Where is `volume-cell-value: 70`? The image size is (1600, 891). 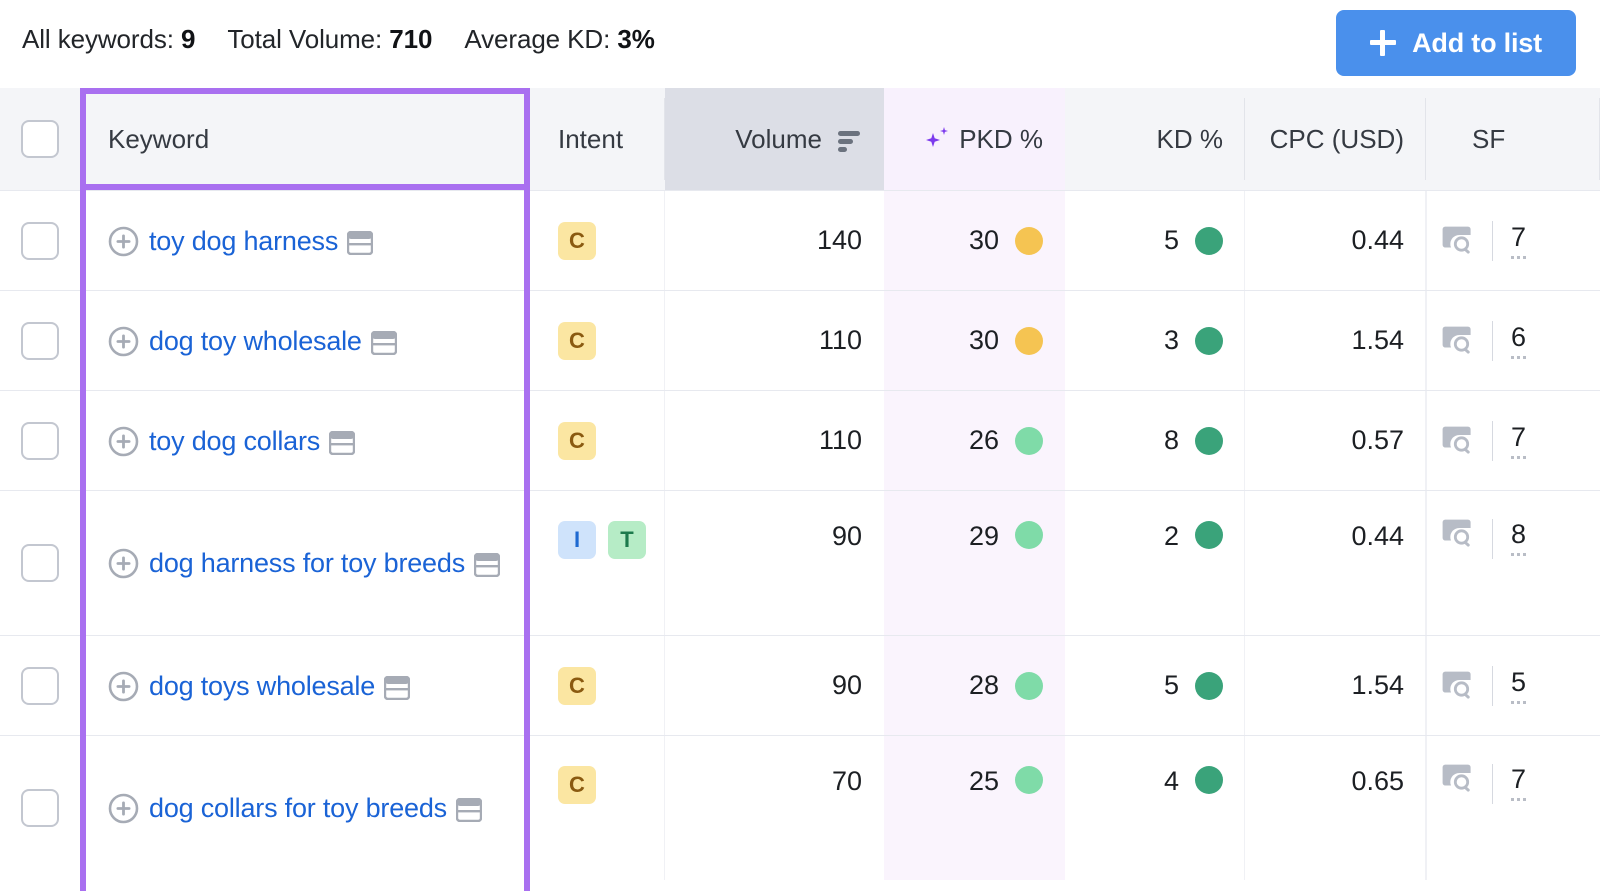
volume-cell-value: 70 is located at coordinates (846, 781).